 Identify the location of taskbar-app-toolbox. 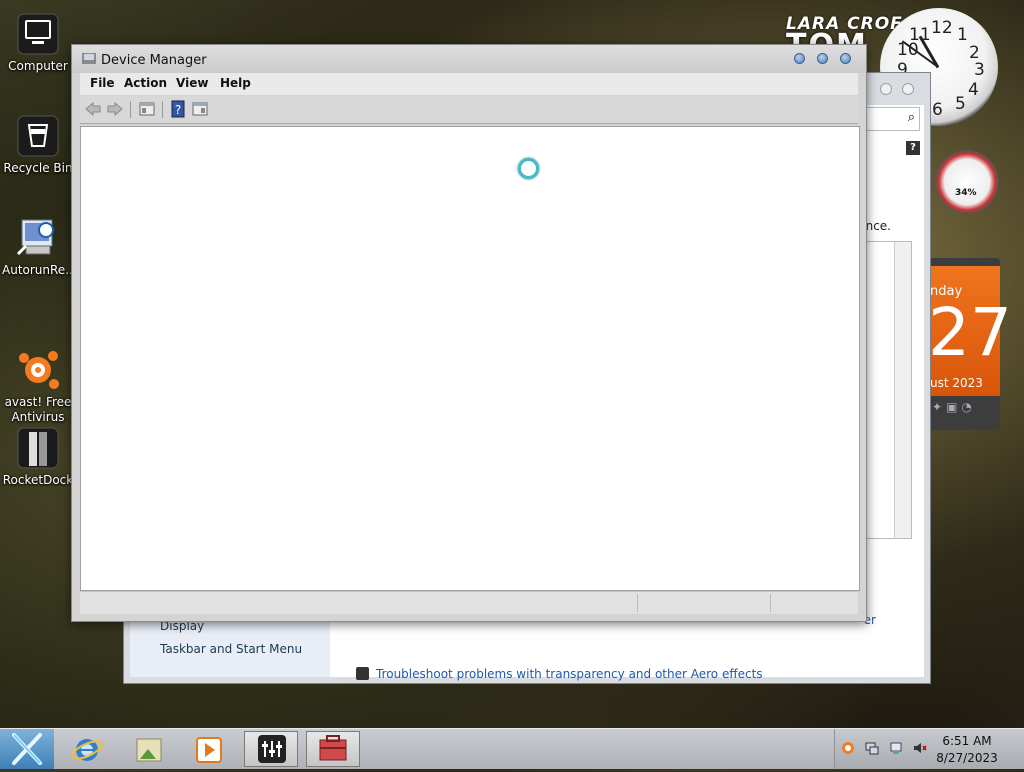
(333, 749).